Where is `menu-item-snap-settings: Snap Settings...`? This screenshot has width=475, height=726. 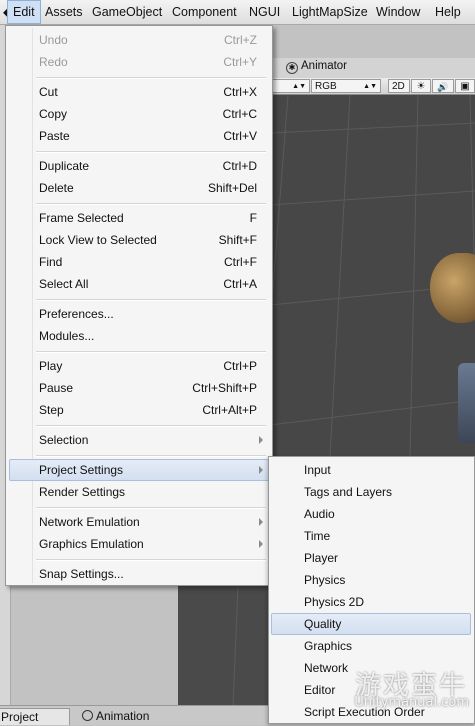 menu-item-snap-settings: Snap Settings... is located at coordinates (139, 574).